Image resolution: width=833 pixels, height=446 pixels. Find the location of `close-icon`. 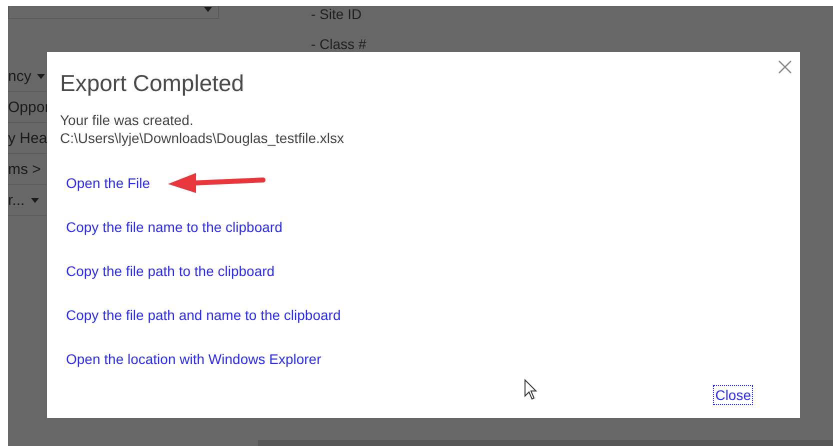

close-icon is located at coordinates (785, 67).